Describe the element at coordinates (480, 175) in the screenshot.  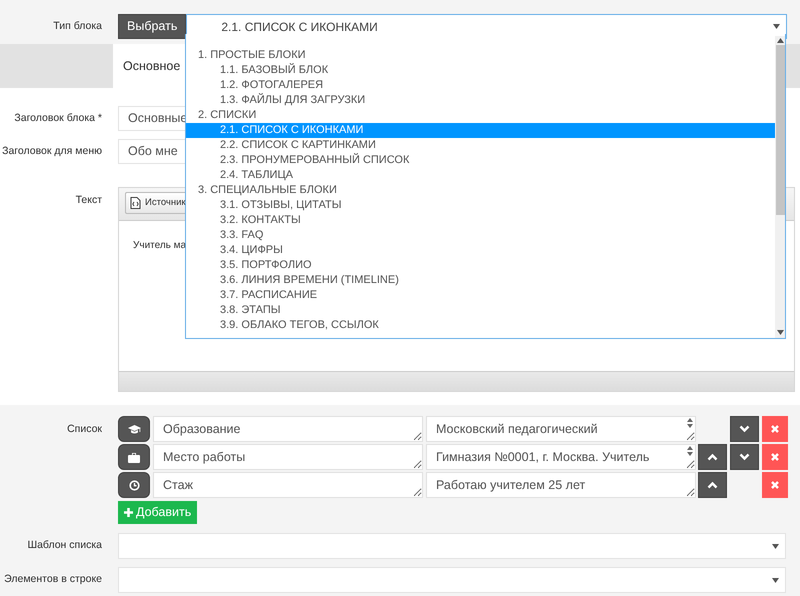
I see `dropdown-option: 2.4. ТАБЛИЦА` at that location.